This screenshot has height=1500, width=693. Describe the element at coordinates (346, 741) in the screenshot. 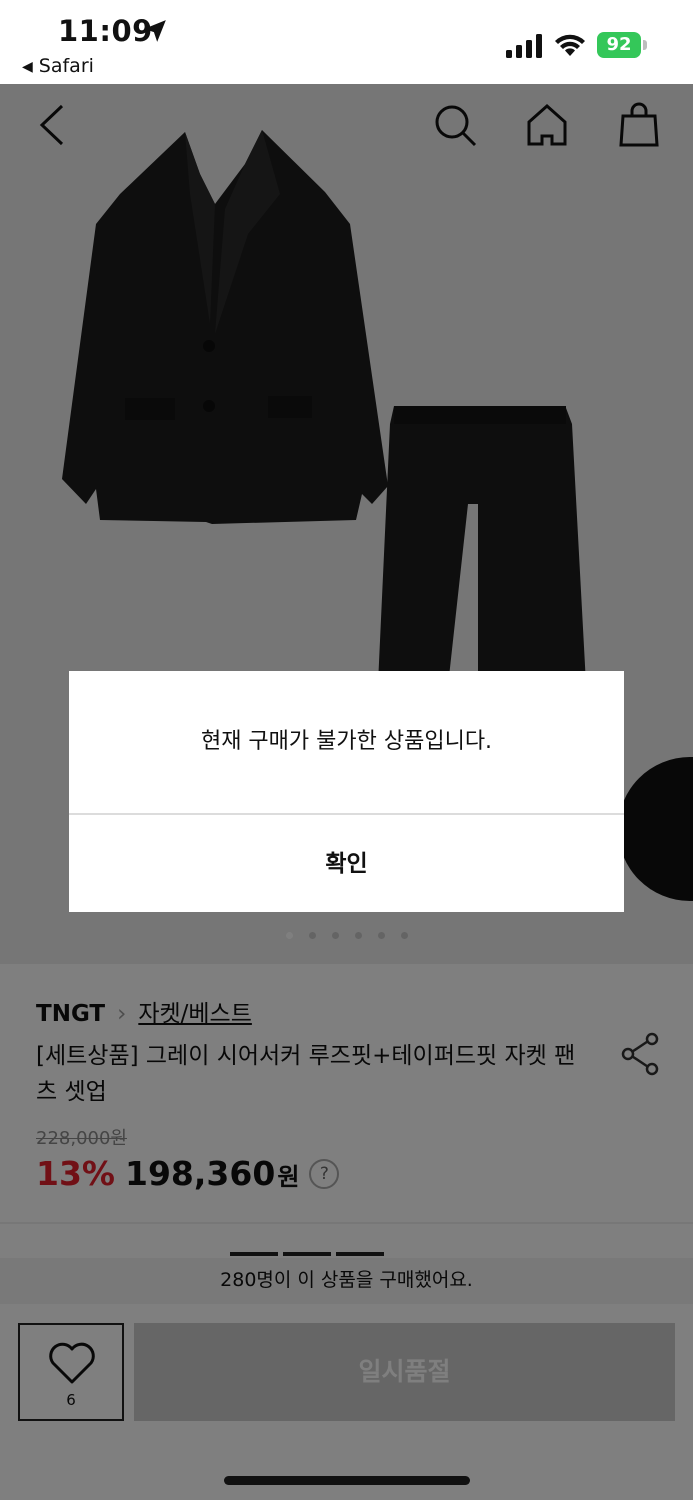

I see `alert-message: 현재 구매가 불가한 상품입니다.` at that location.